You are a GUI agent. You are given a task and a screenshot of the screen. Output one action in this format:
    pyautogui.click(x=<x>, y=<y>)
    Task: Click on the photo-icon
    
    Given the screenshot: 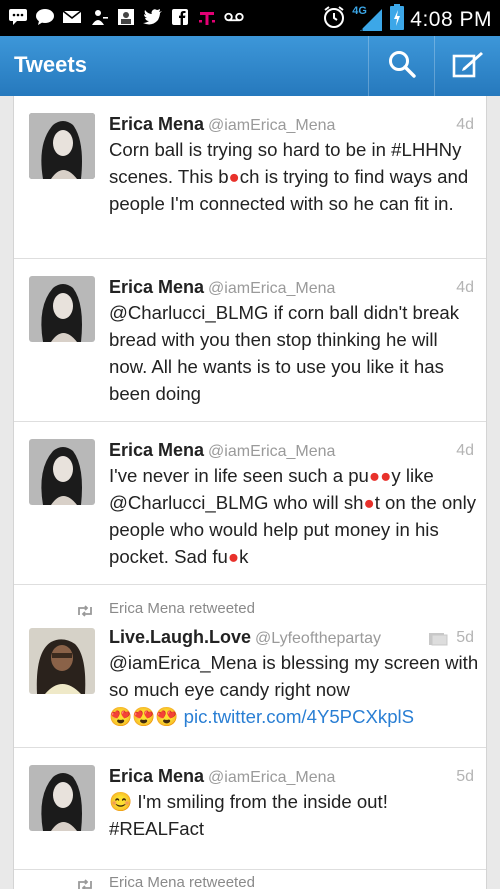 What is the action you would take?
    pyautogui.click(x=438, y=639)
    